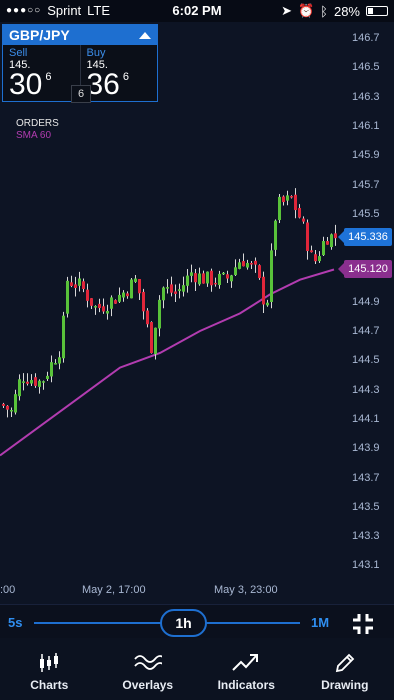 This screenshot has height=700, width=394. Describe the element at coordinates (366, 67) in the screenshot. I see `y-tick: 146.5` at that location.